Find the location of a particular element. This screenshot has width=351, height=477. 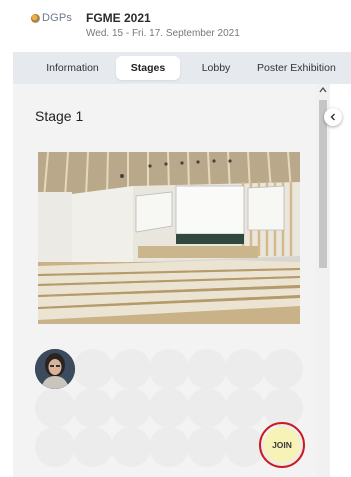

stage-title: Stage 1 is located at coordinates (59, 116).